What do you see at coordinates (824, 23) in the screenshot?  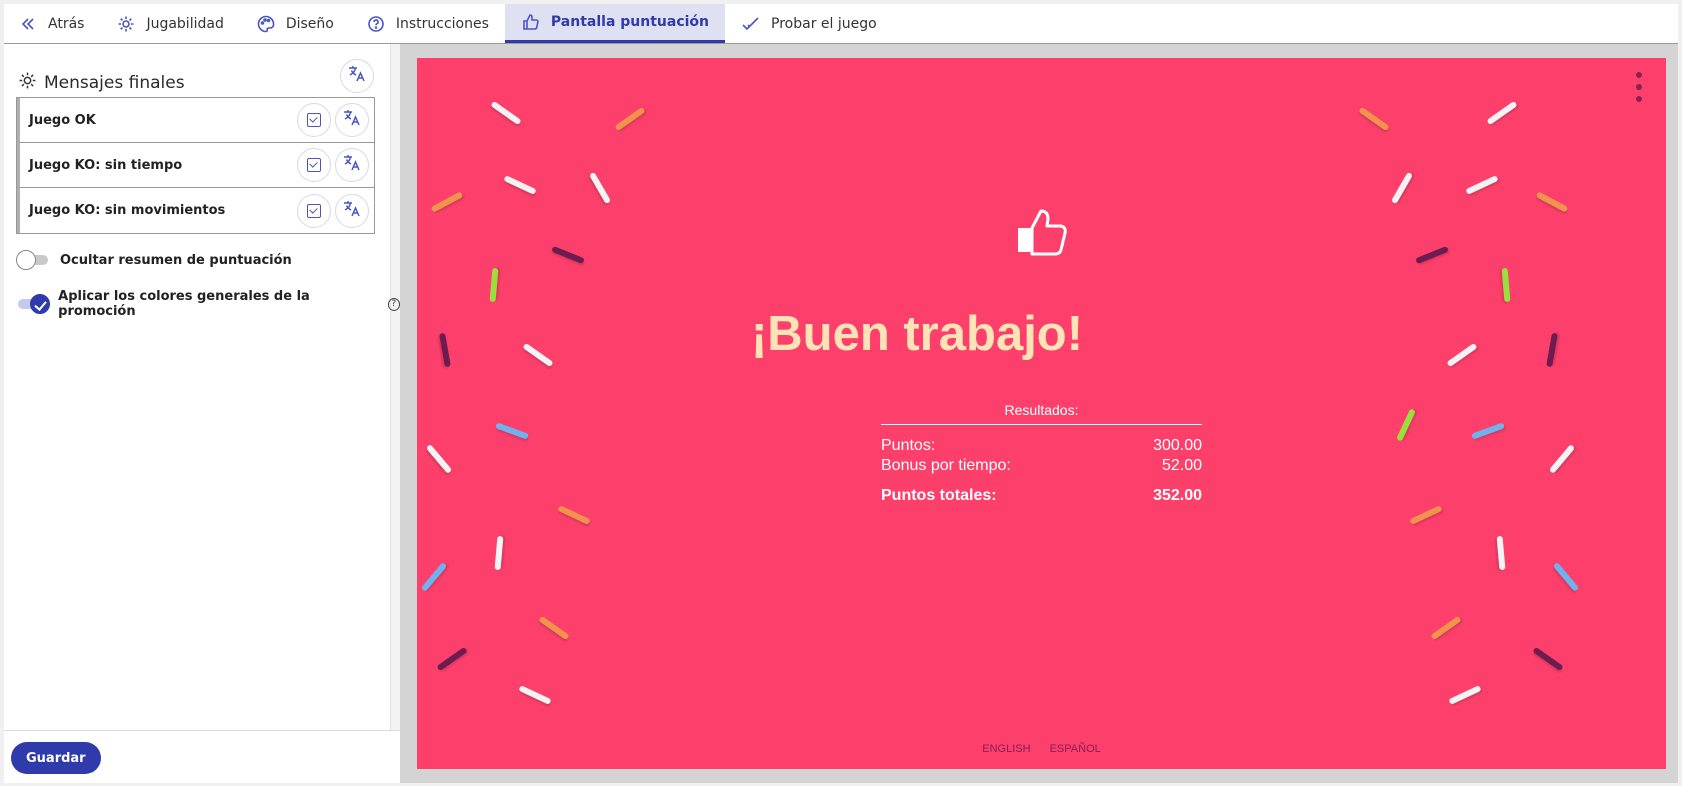 I see `tab-test-game-label: Probar el juego` at bounding box center [824, 23].